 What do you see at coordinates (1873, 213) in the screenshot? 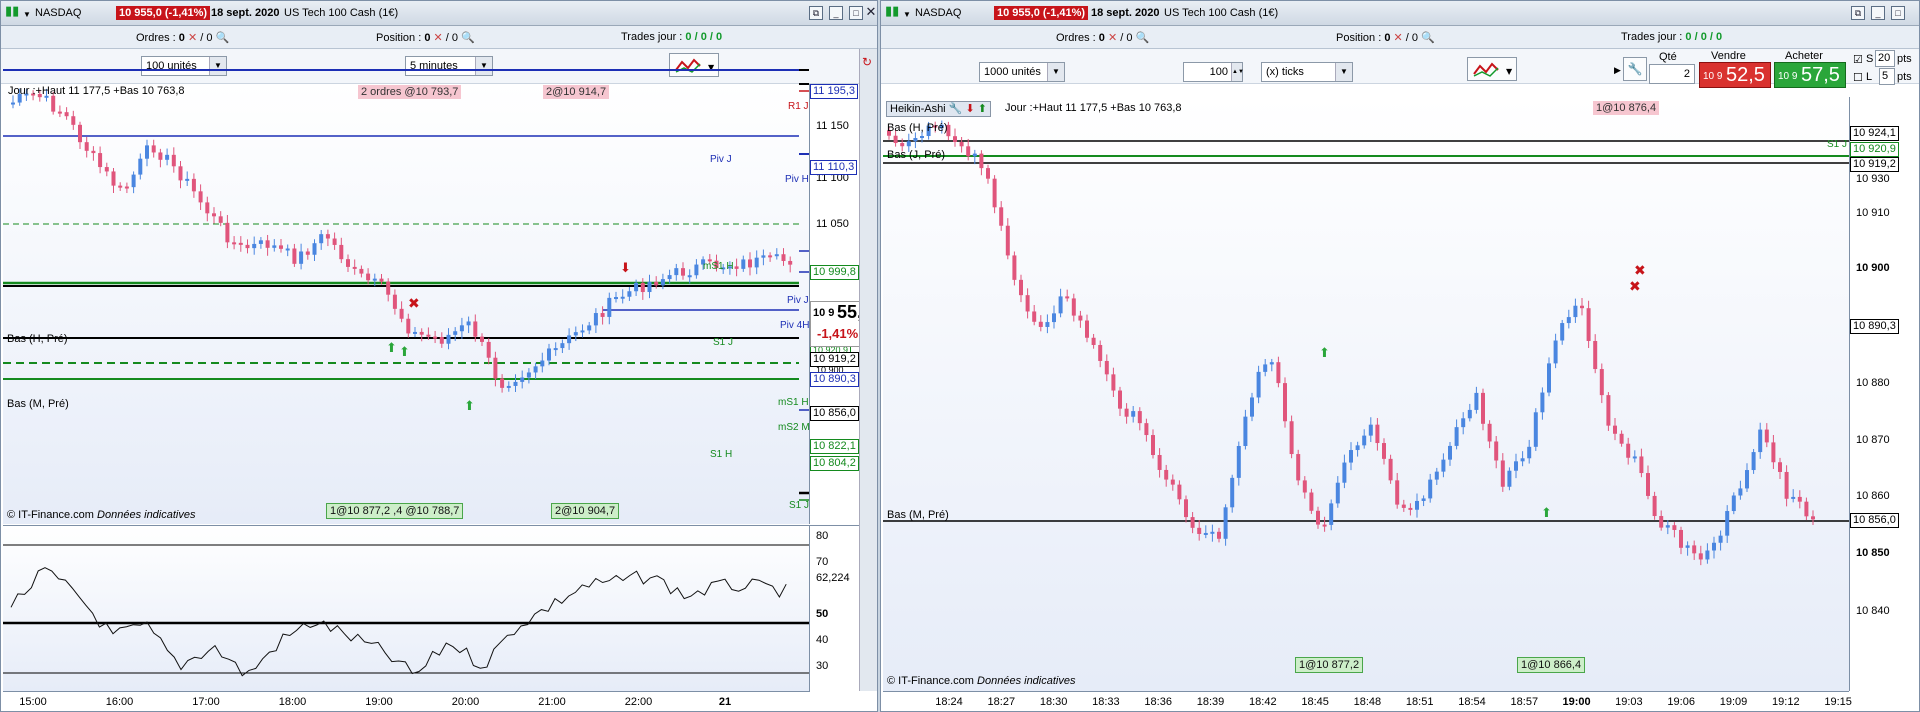
I see `y-tick: 10 910` at bounding box center [1873, 213].